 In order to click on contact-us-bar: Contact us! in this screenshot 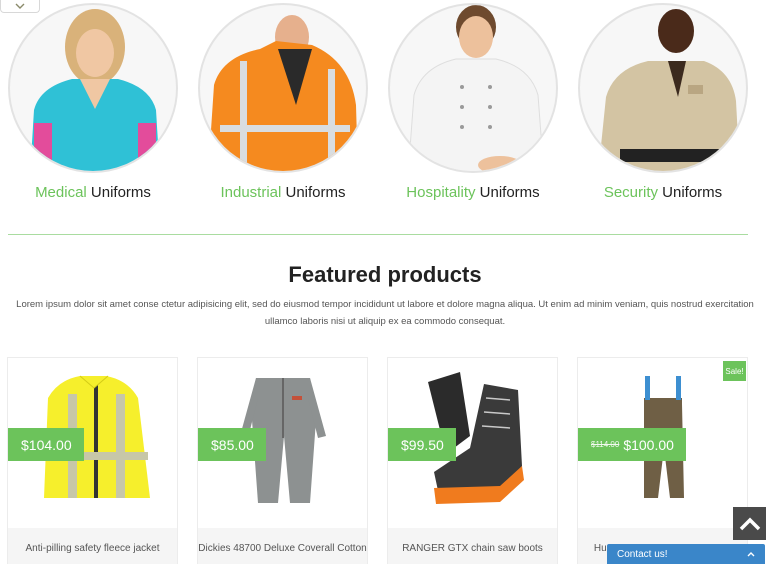, I will do `click(686, 554)`.